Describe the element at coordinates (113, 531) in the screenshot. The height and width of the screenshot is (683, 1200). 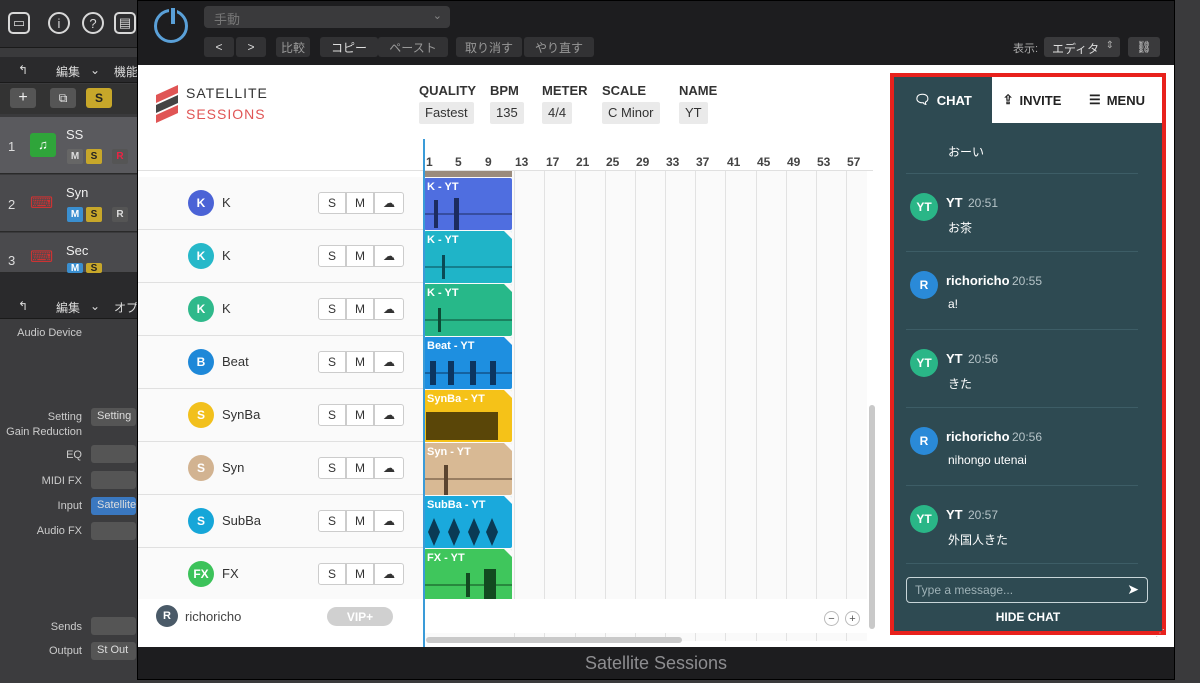
I see `audio-fx-slot` at that location.